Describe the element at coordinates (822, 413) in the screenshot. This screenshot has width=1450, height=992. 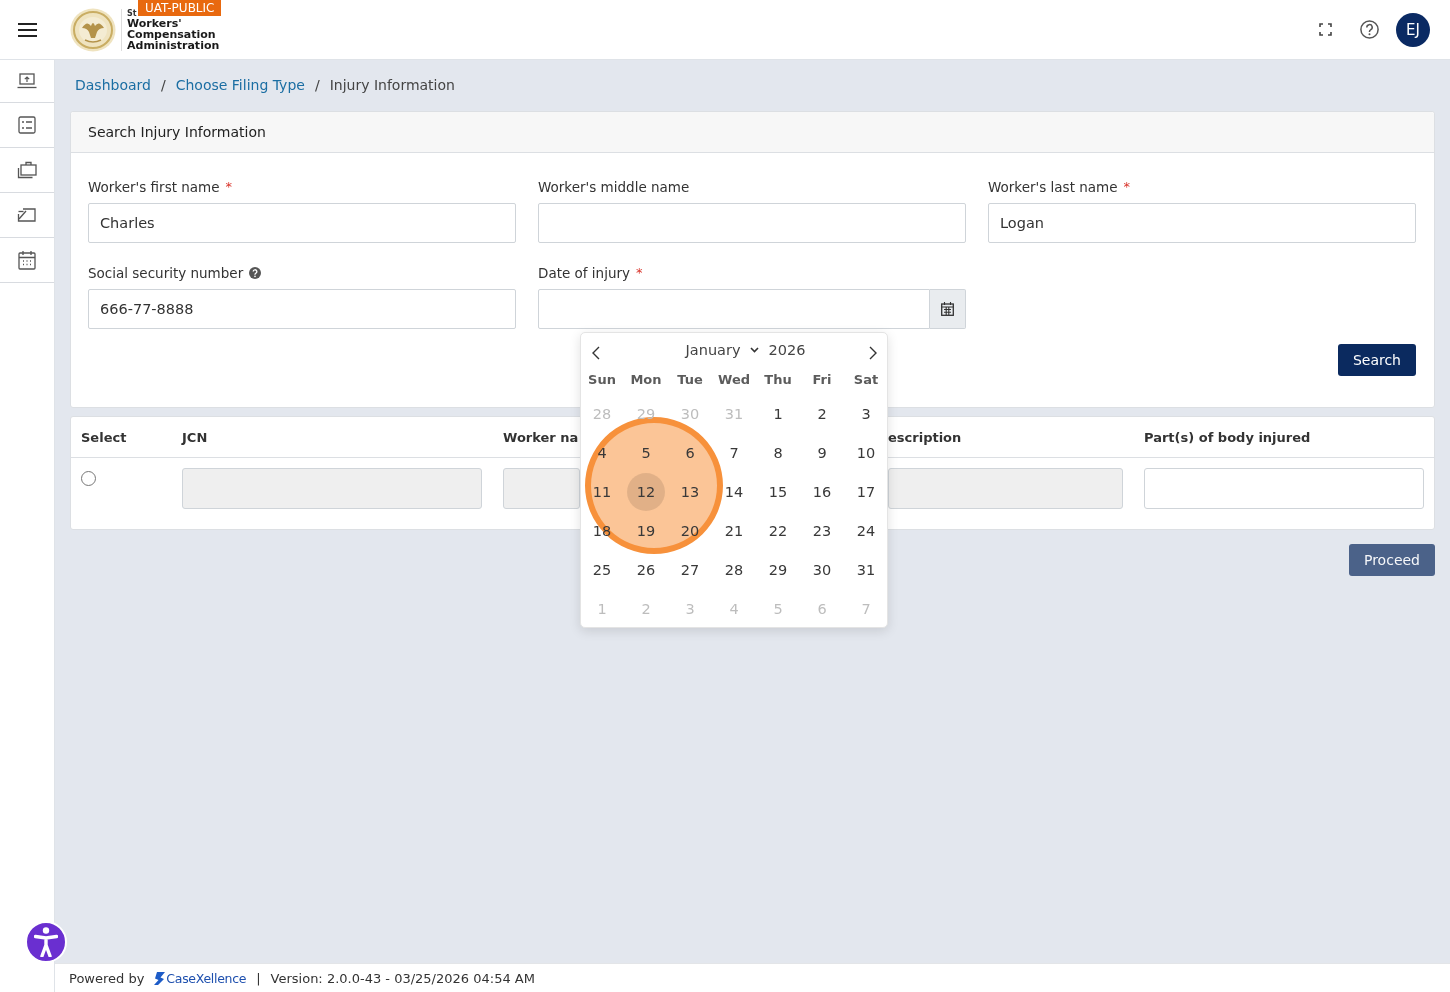
I see `day-cell: 2` at that location.